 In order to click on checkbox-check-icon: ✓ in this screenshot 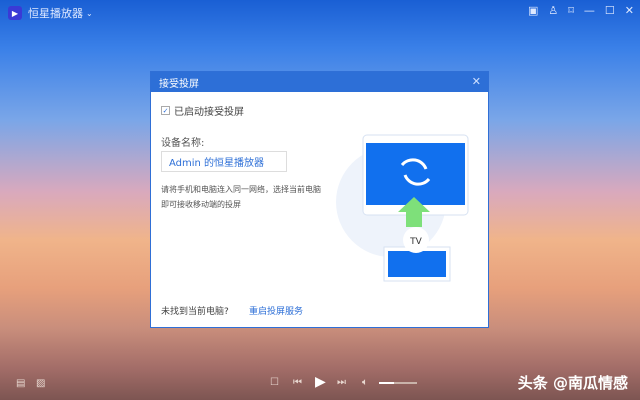, I will do `click(165, 110)`.